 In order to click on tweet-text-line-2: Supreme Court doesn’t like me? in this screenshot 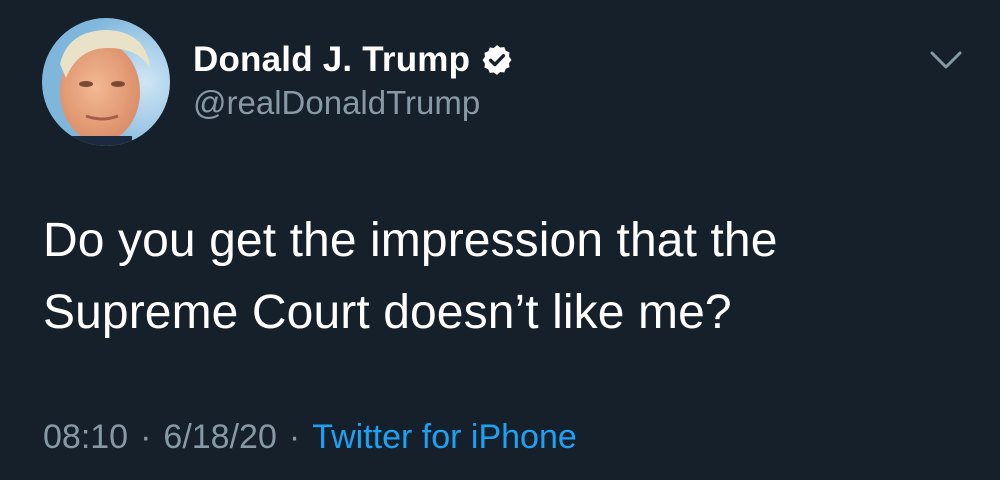, I will do `click(387, 312)`.